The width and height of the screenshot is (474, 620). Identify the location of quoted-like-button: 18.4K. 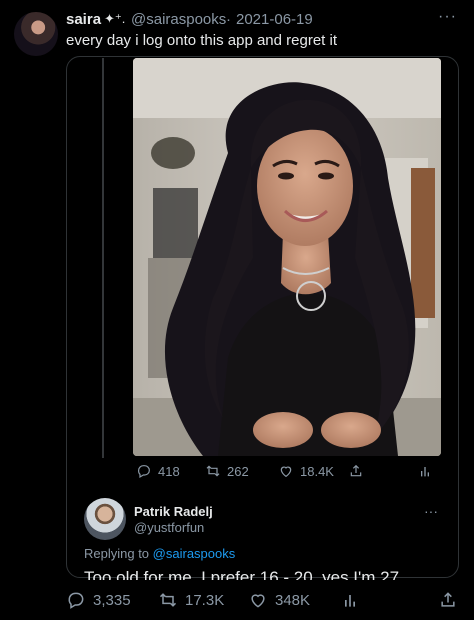
(306, 471).